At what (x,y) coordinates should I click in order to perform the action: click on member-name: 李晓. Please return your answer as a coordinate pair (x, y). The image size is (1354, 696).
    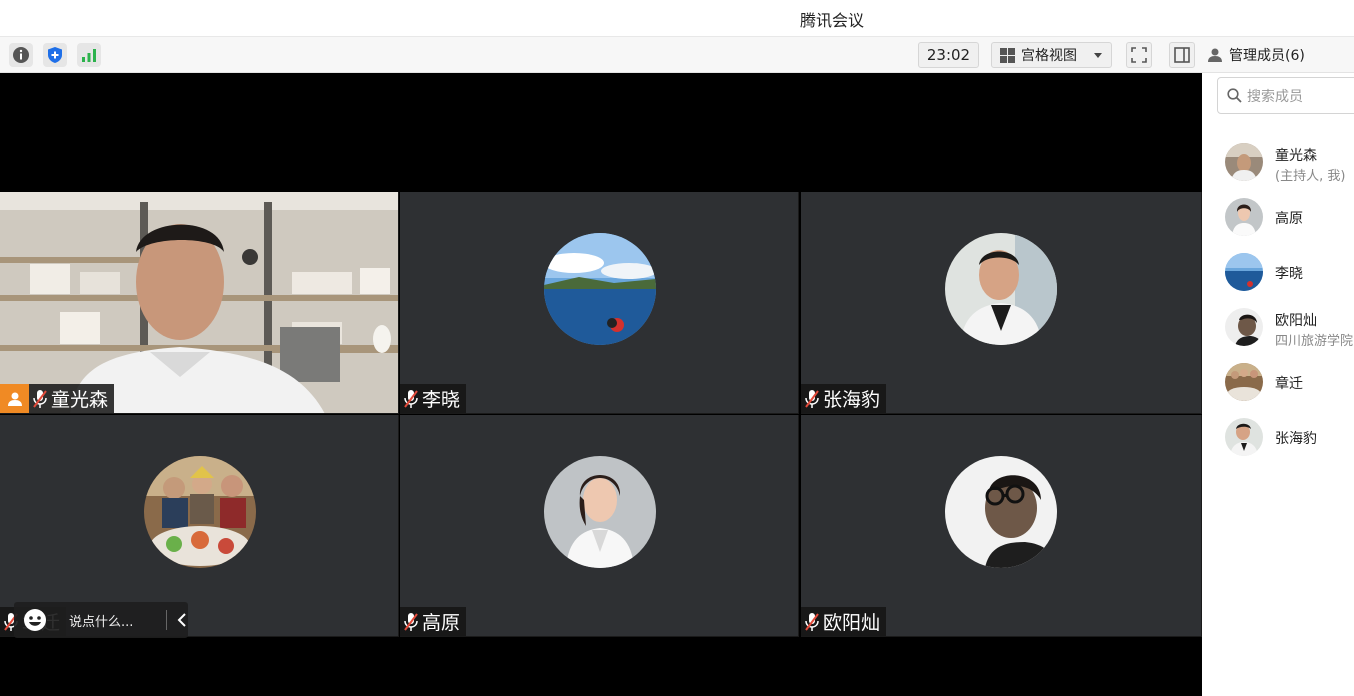
    Looking at the image, I should click on (1289, 274).